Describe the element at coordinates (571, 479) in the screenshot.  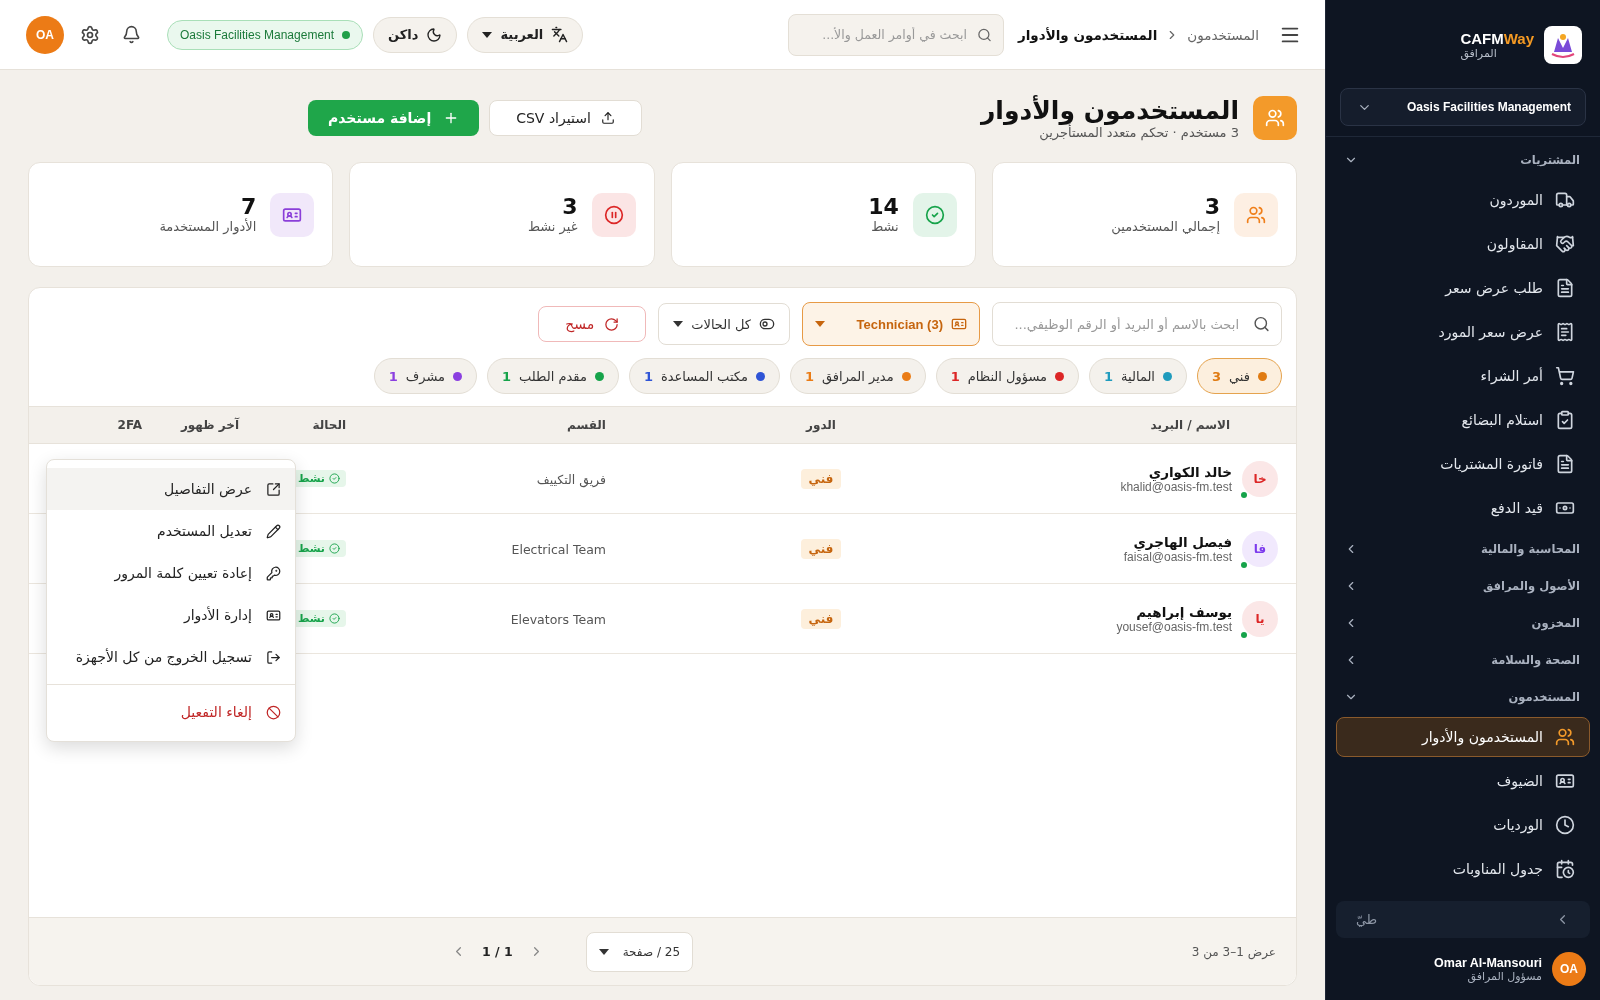
I see `table-cell-text: فريق التكييف` at that location.